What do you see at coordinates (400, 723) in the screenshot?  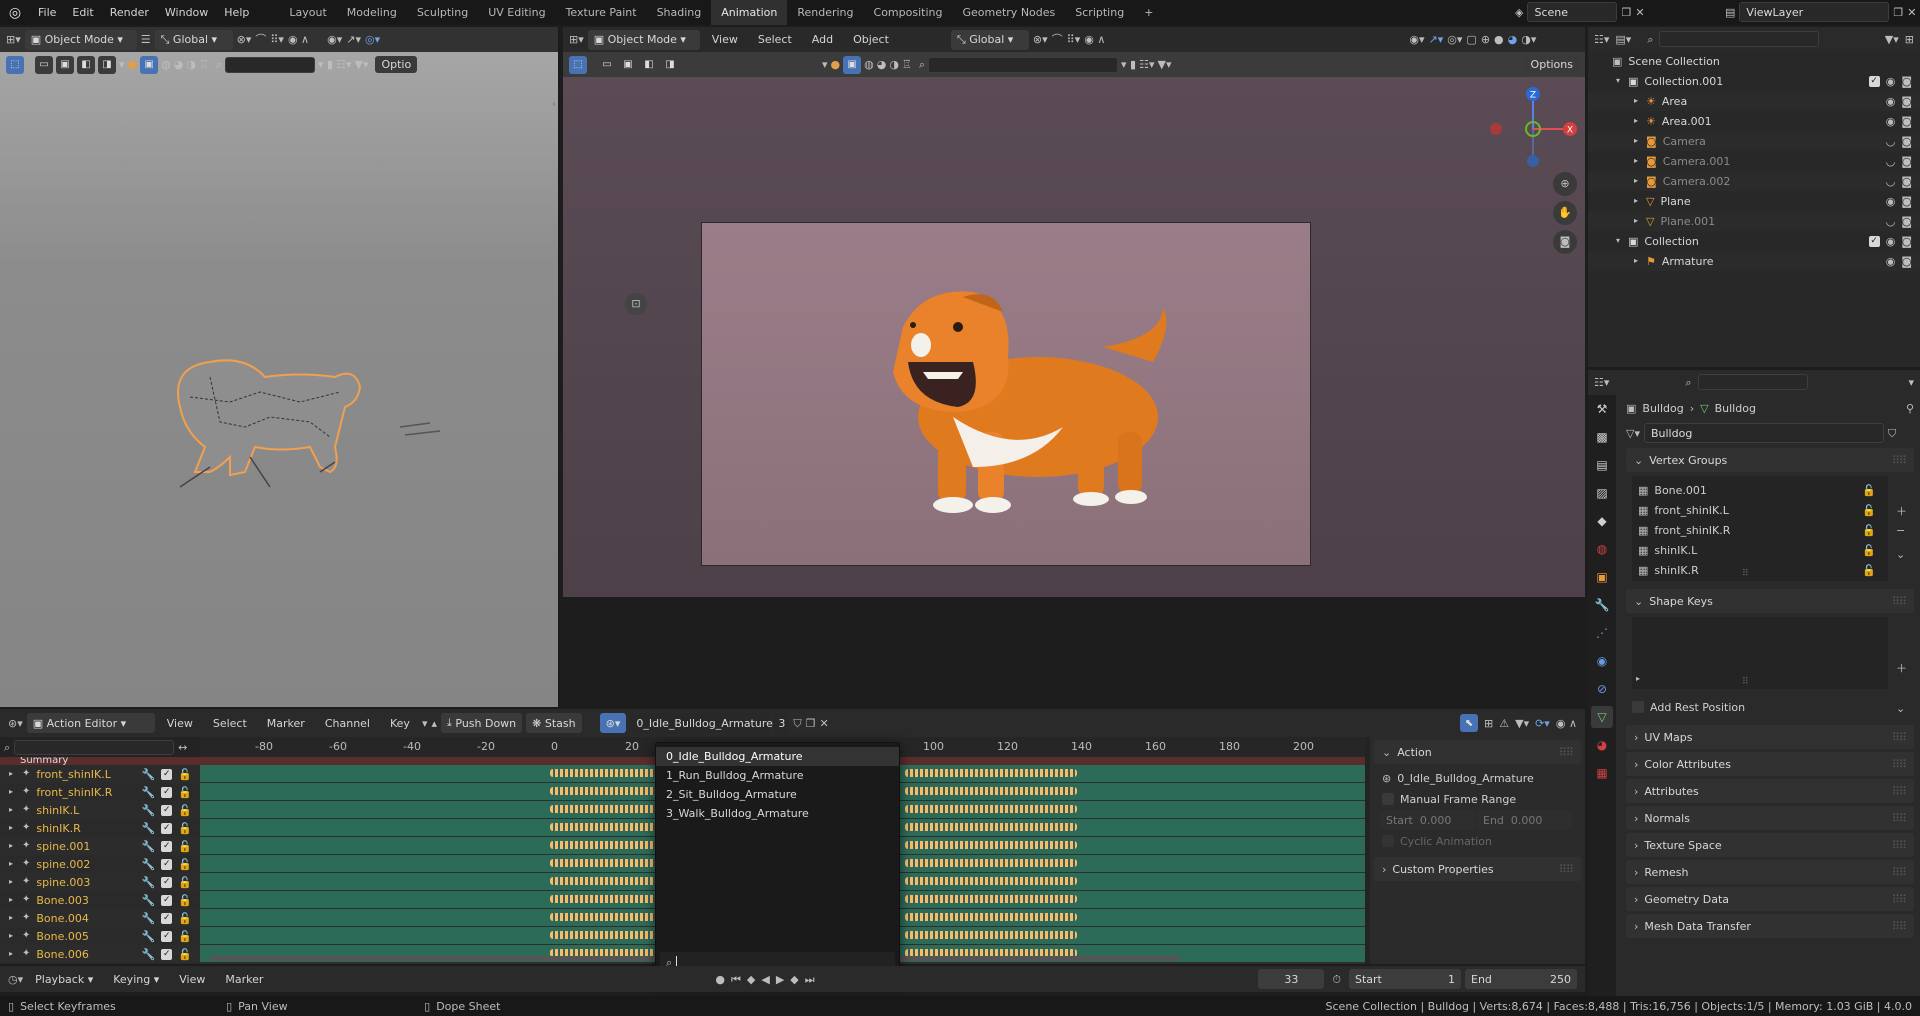 I see `menu-key: Key` at bounding box center [400, 723].